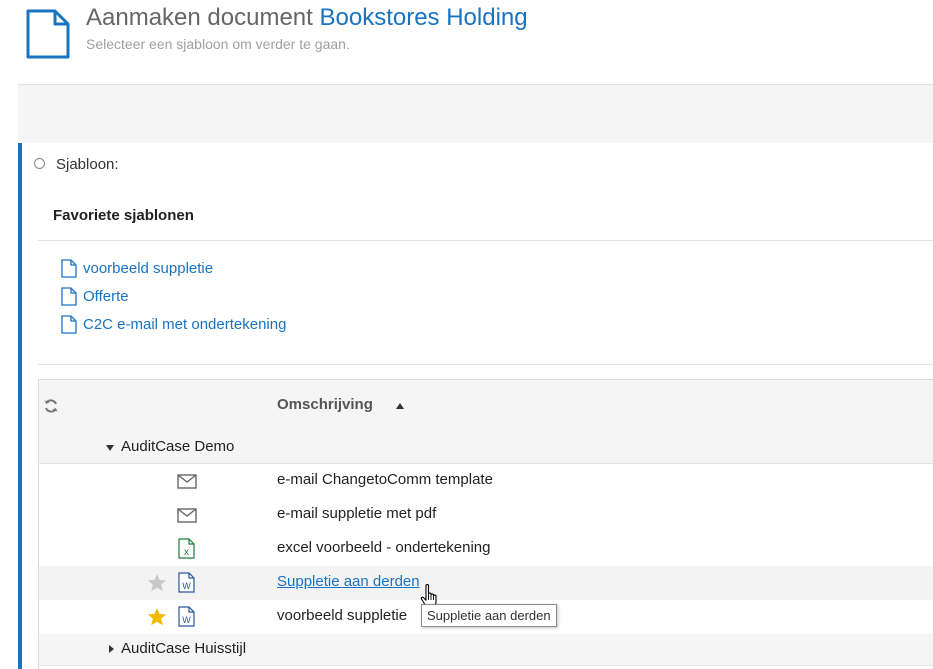  What do you see at coordinates (385, 479) in the screenshot?
I see `template-description: e-mail ChangetoComm template` at bounding box center [385, 479].